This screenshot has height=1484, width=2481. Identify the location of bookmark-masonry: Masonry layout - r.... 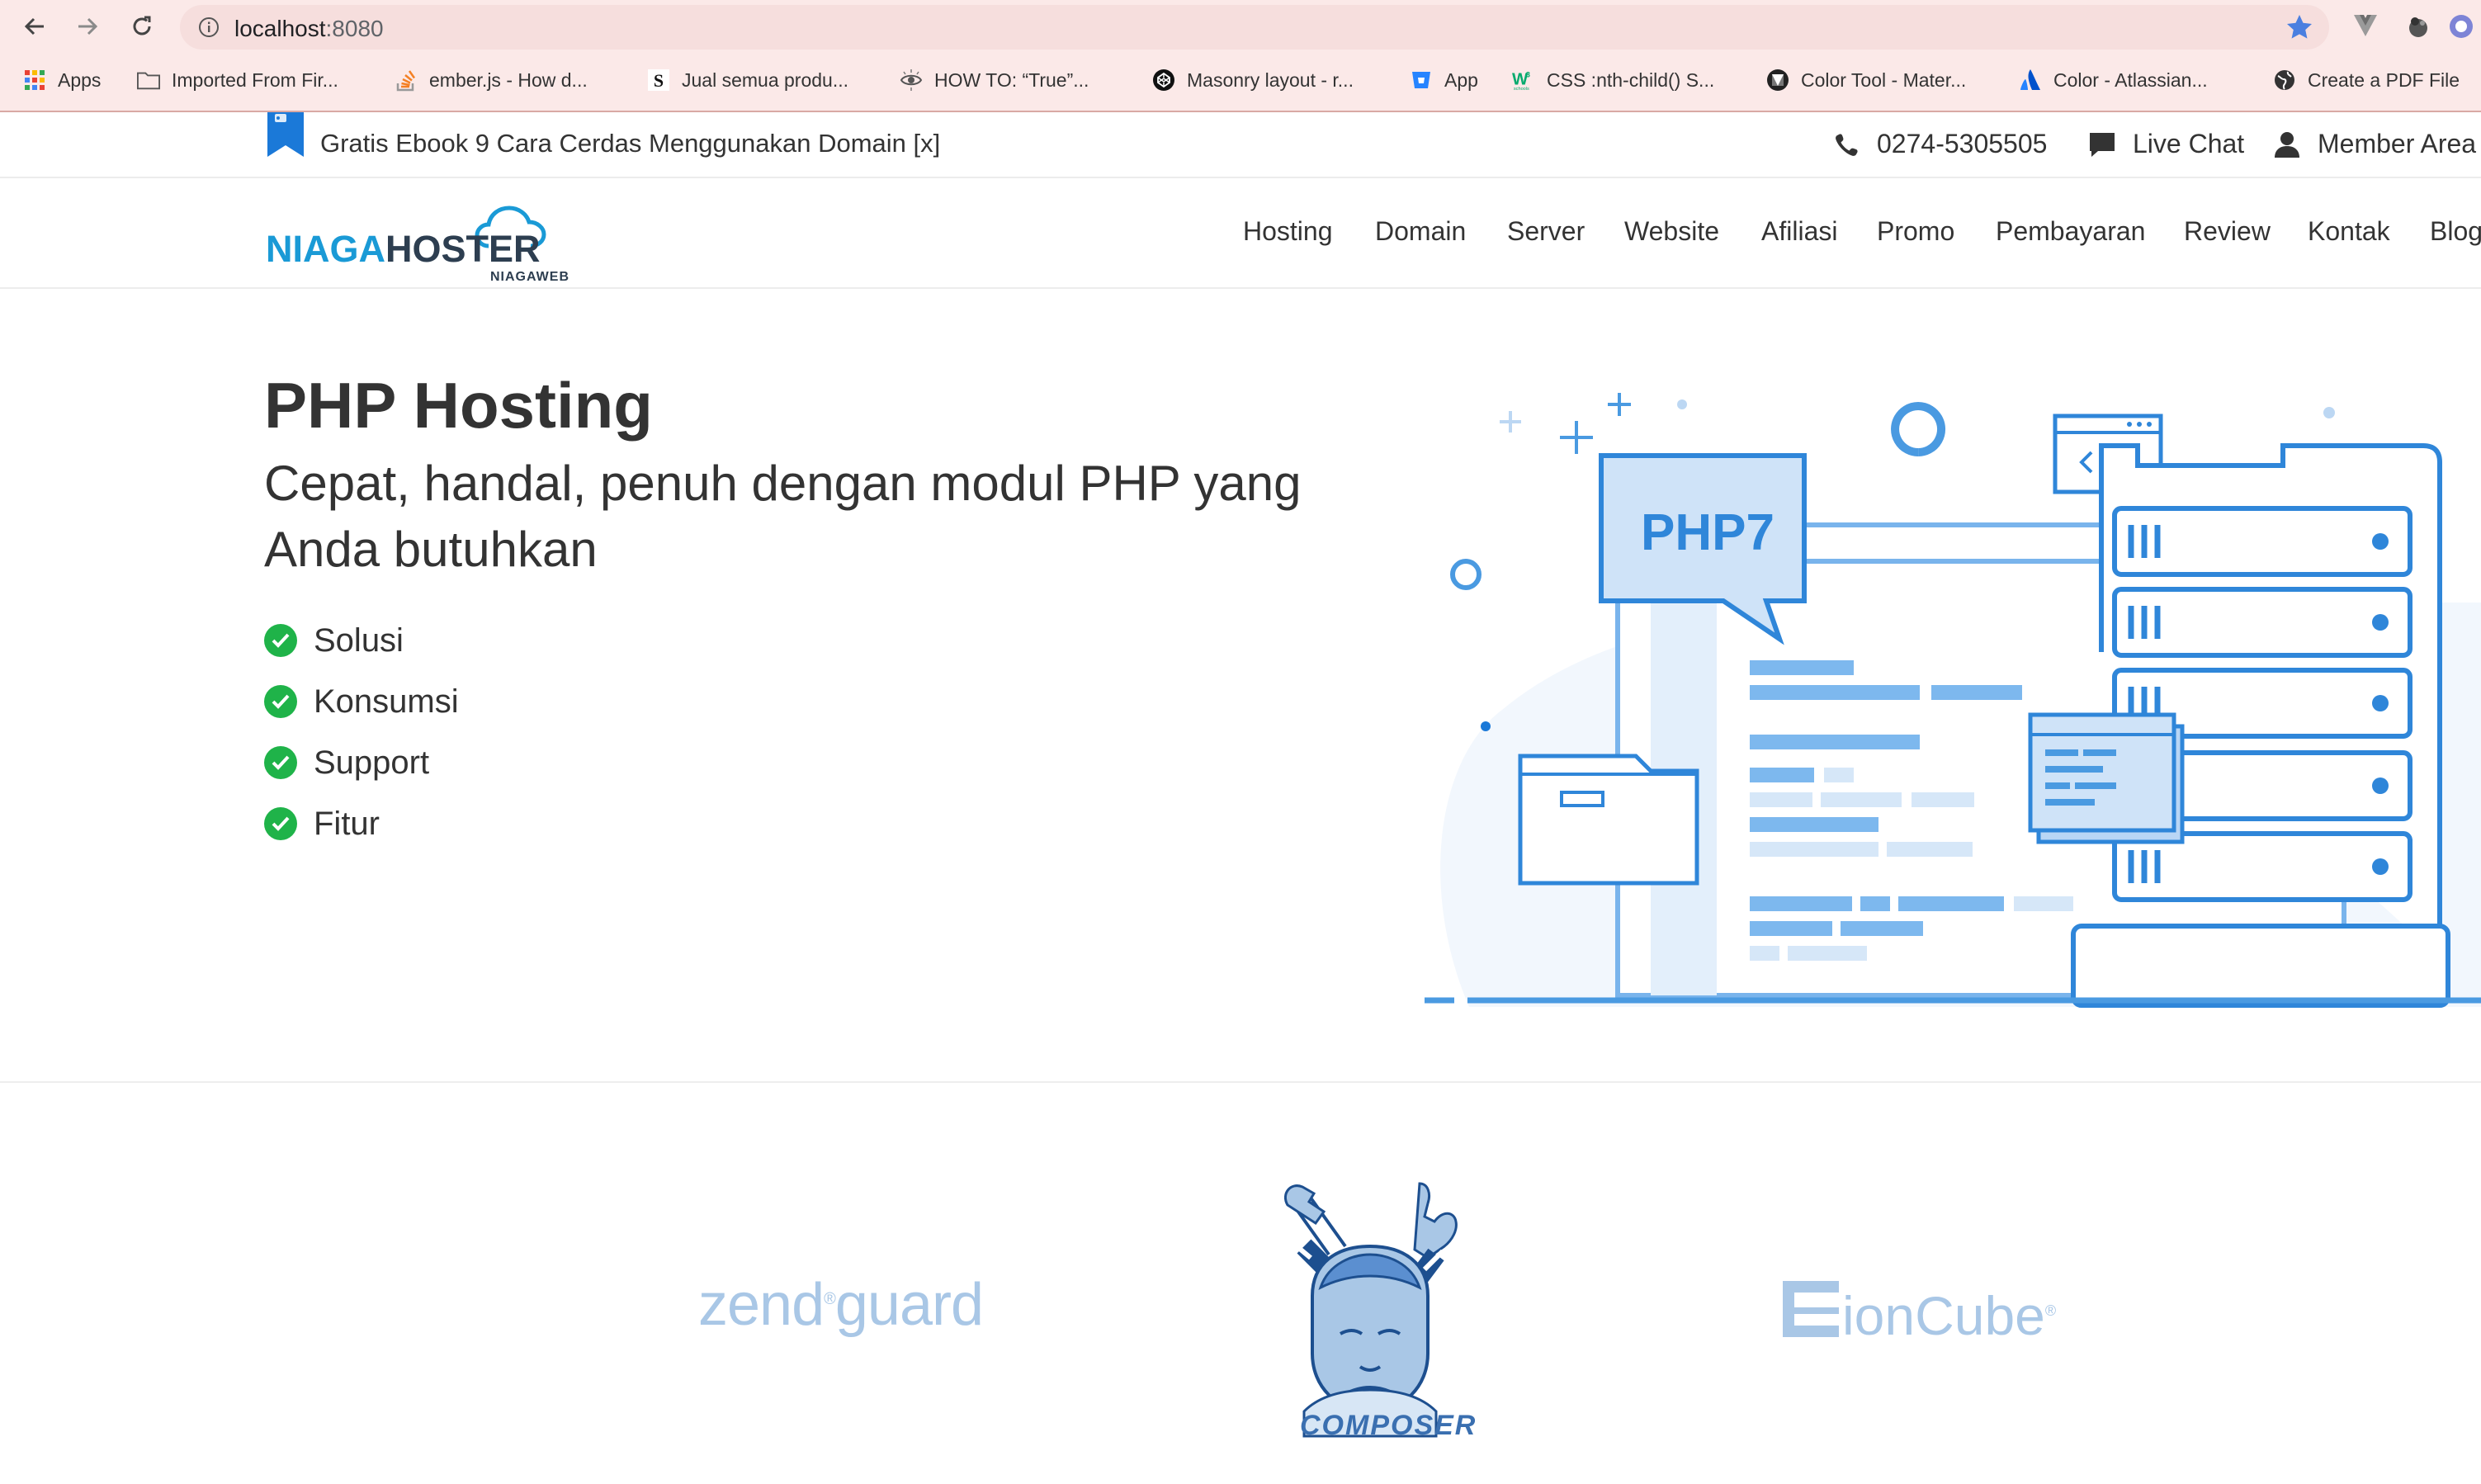
(1253, 80).